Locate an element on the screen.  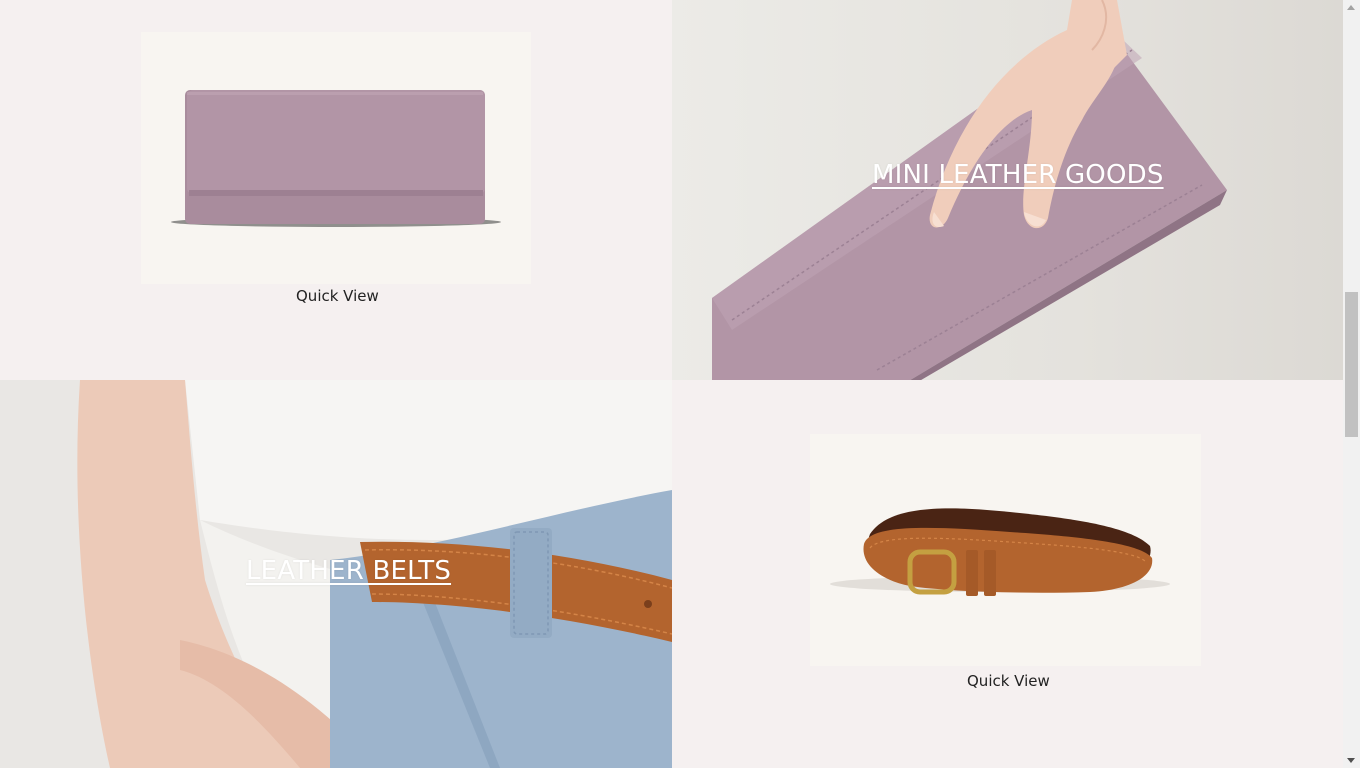
wallet-product-image is located at coordinates (336, 158).